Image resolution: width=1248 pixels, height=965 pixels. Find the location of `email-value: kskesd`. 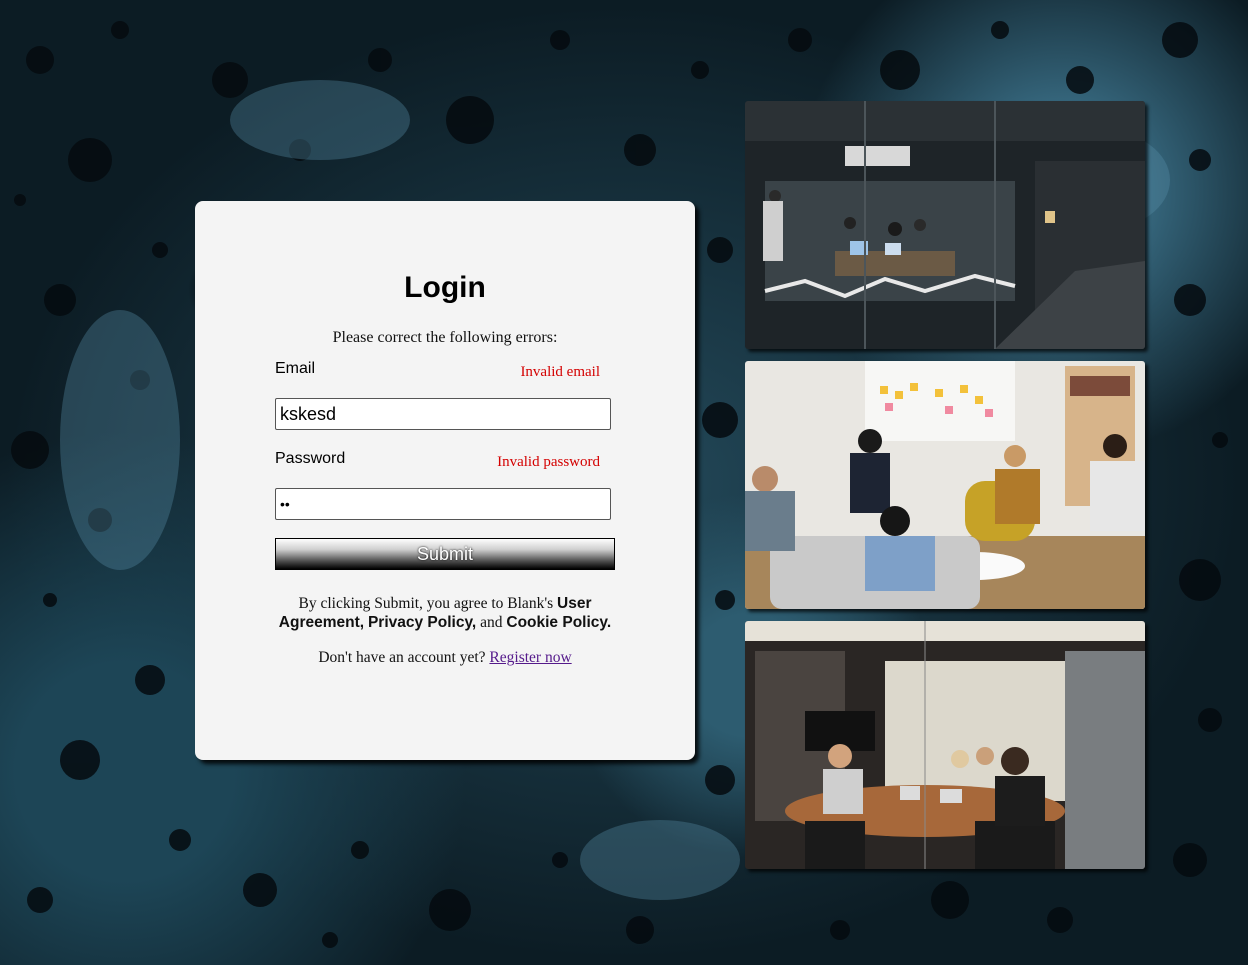

email-value: kskesd is located at coordinates (308, 413).